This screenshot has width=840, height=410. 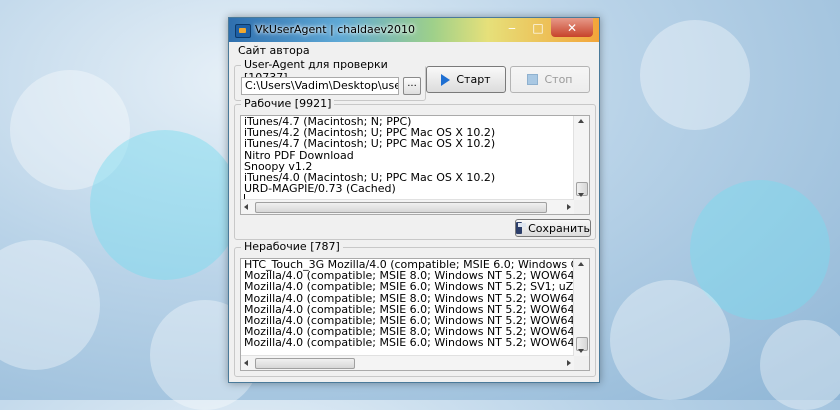 What do you see at coordinates (305, 363) in the screenshot?
I see `not-working-hscroll-thumb` at bounding box center [305, 363].